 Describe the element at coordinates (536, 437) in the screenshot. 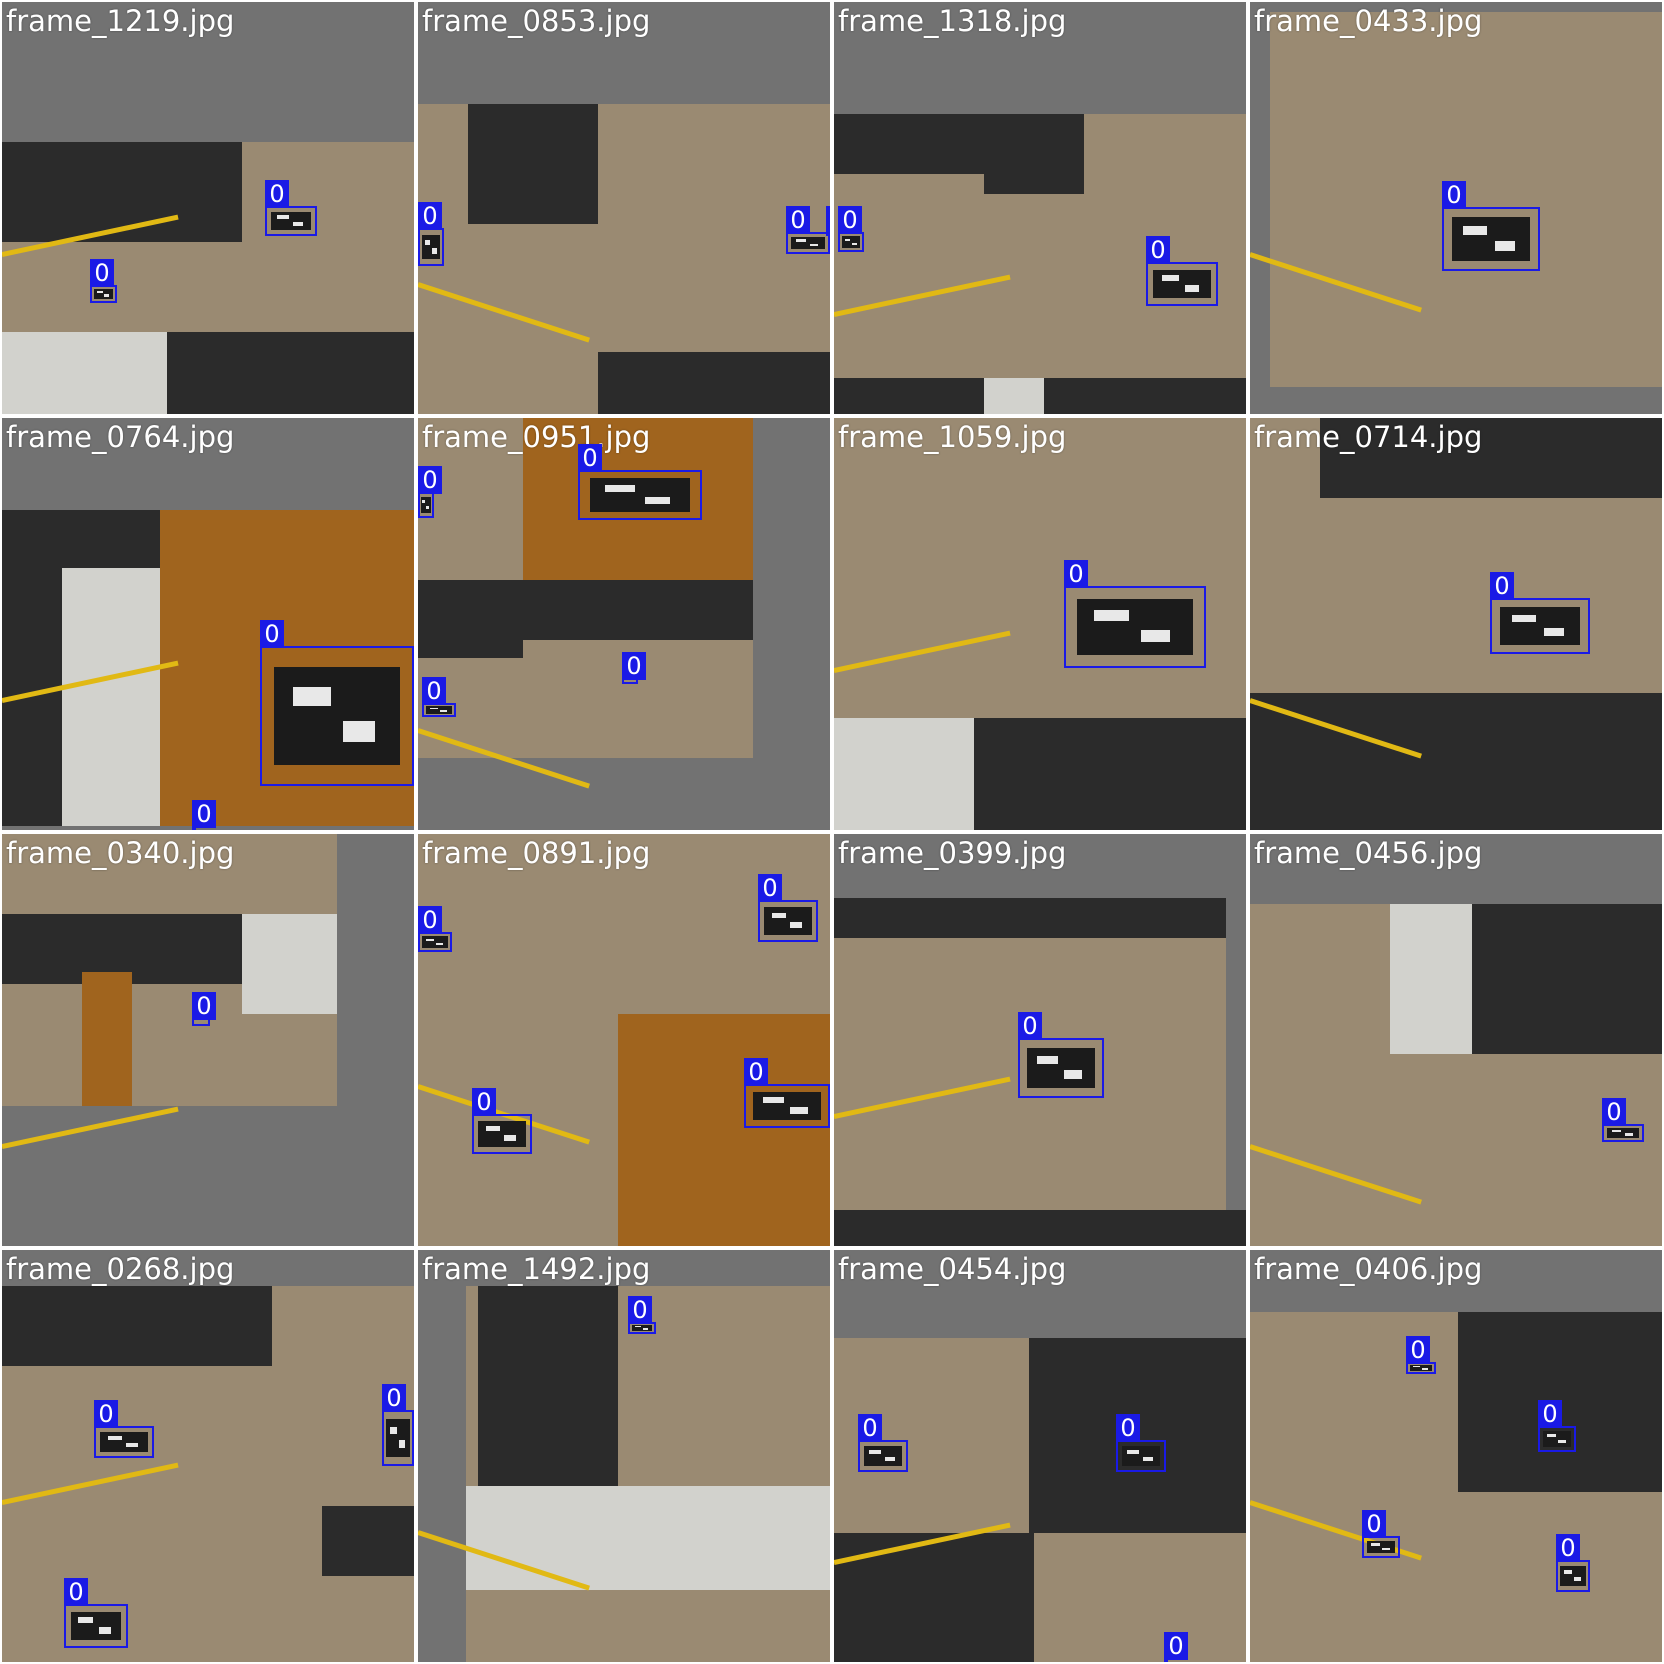

I see `frame-filename-label: frame_0951.jpg` at that location.